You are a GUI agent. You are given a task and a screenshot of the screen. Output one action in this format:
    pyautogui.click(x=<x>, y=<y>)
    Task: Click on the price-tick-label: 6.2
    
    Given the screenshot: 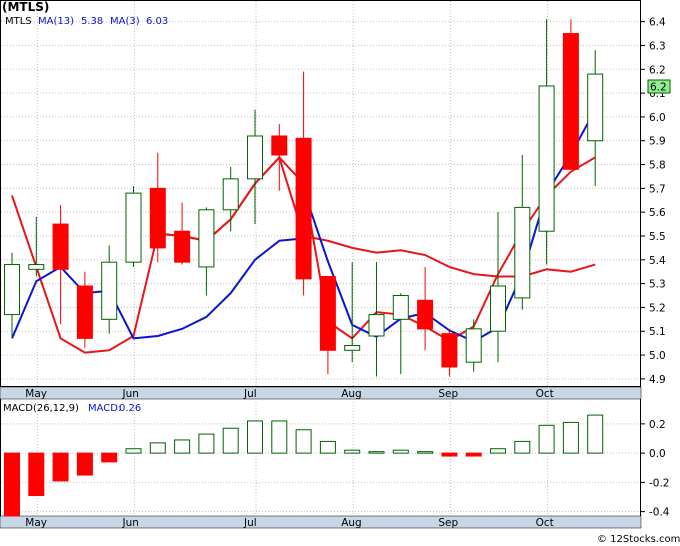 What is the action you would take?
    pyautogui.click(x=657, y=70)
    